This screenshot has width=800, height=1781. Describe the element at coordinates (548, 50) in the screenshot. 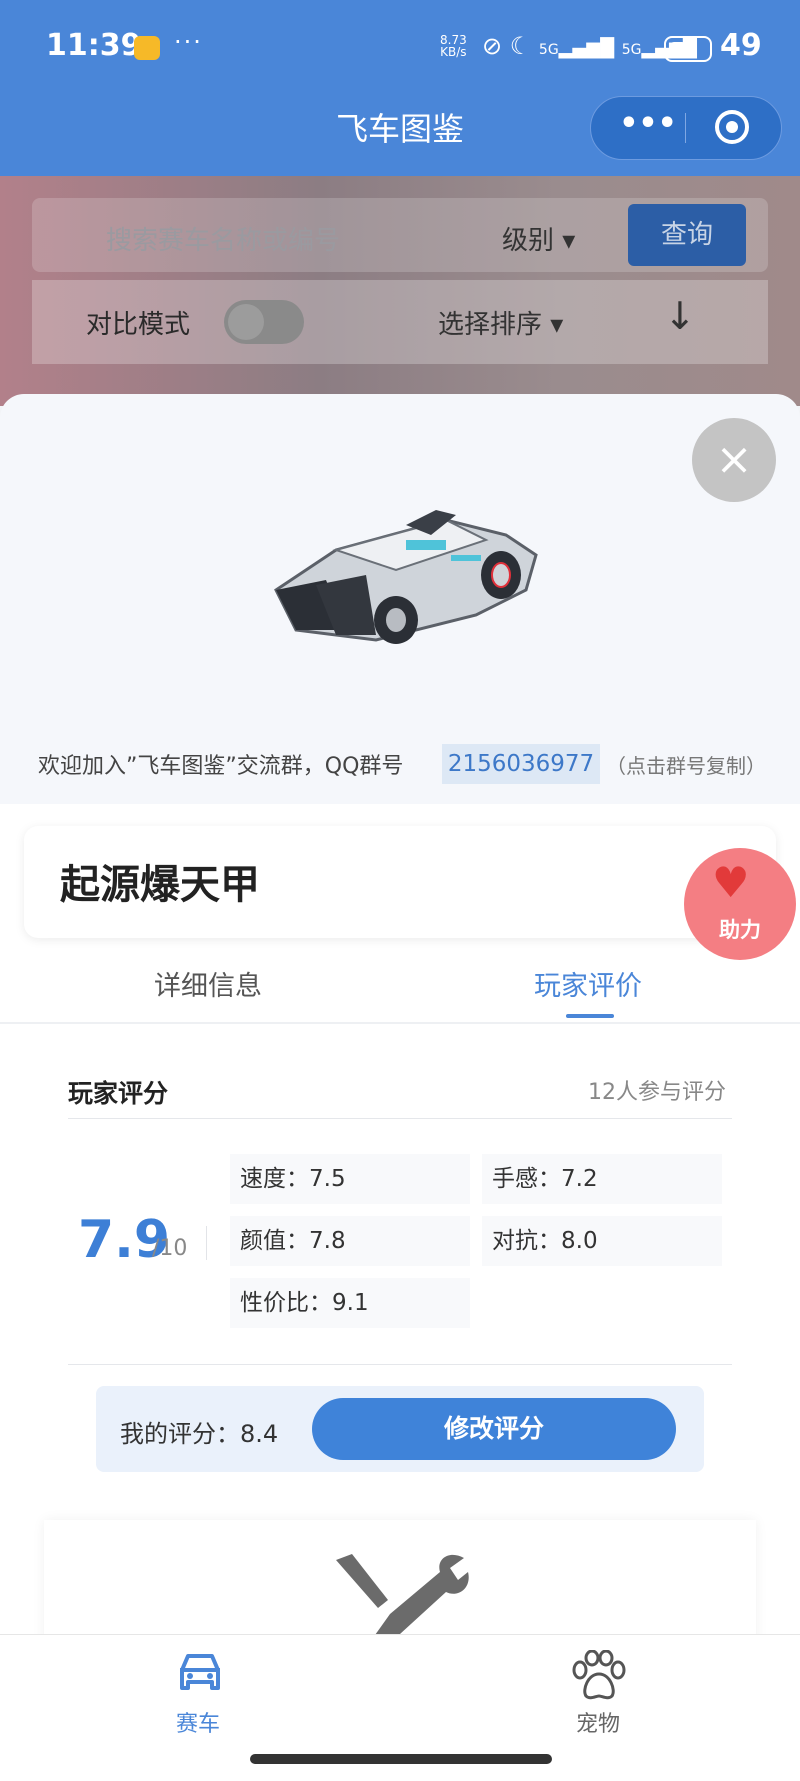

I see `signal-icon: 5G` at that location.